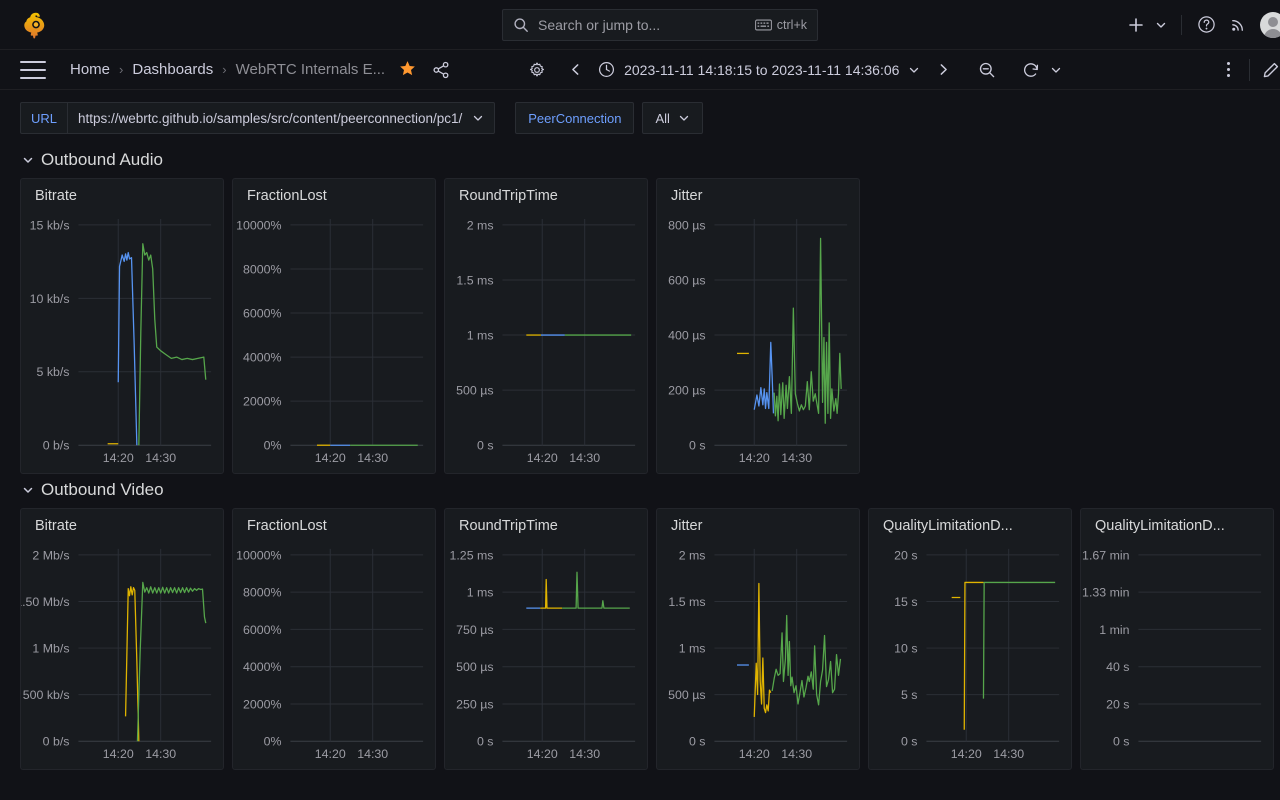 This screenshot has height=800, width=1280. I want to click on panel-plot: 0 s 5 s 10 s 15 s 20 s 14:20 14:30, so click(970, 655).